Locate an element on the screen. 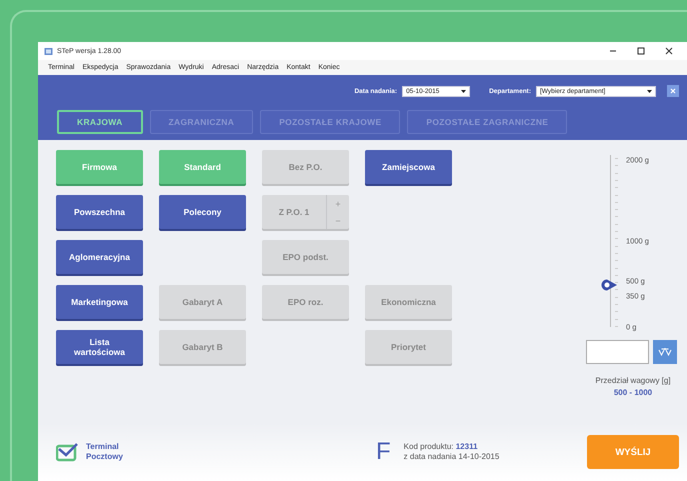  option-button: Polecony is located at coordinates (202, 212).